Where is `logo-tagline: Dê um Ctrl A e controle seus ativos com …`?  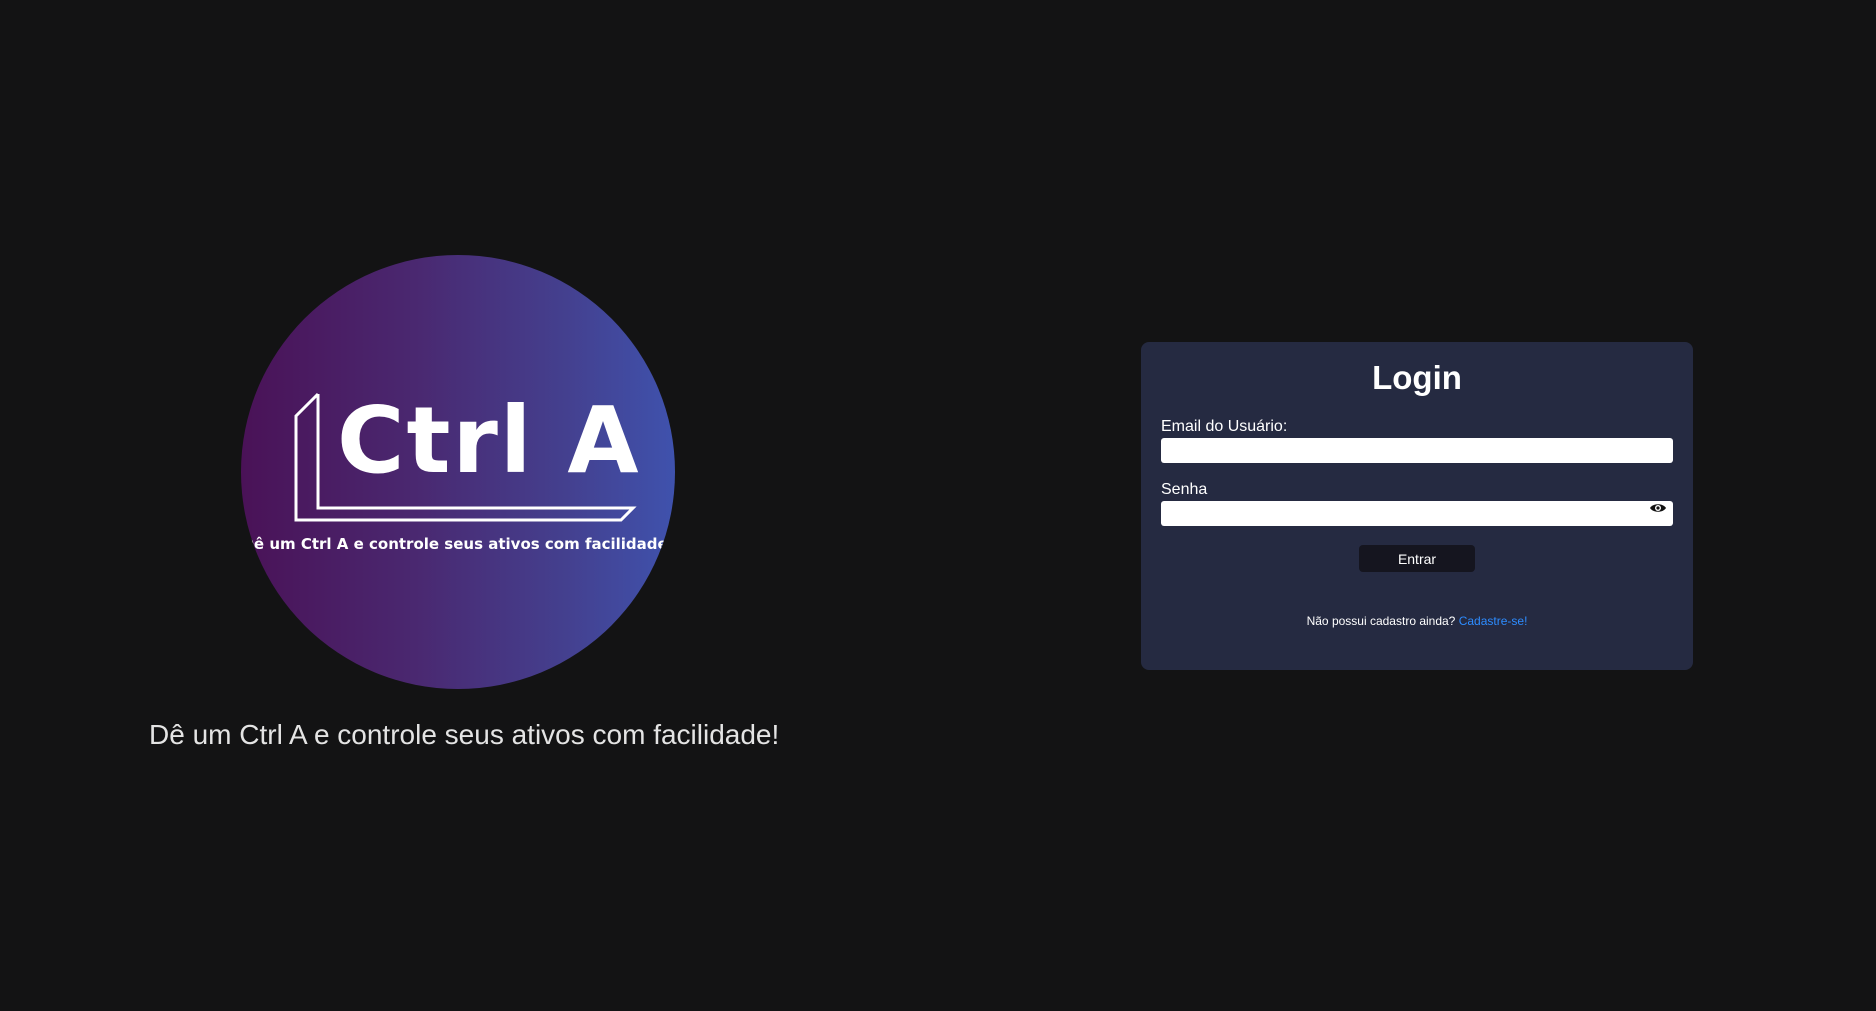 logo-tagline: Dê um Ctrl A e controle seus ativos com … is located at coordinates (458, 544).